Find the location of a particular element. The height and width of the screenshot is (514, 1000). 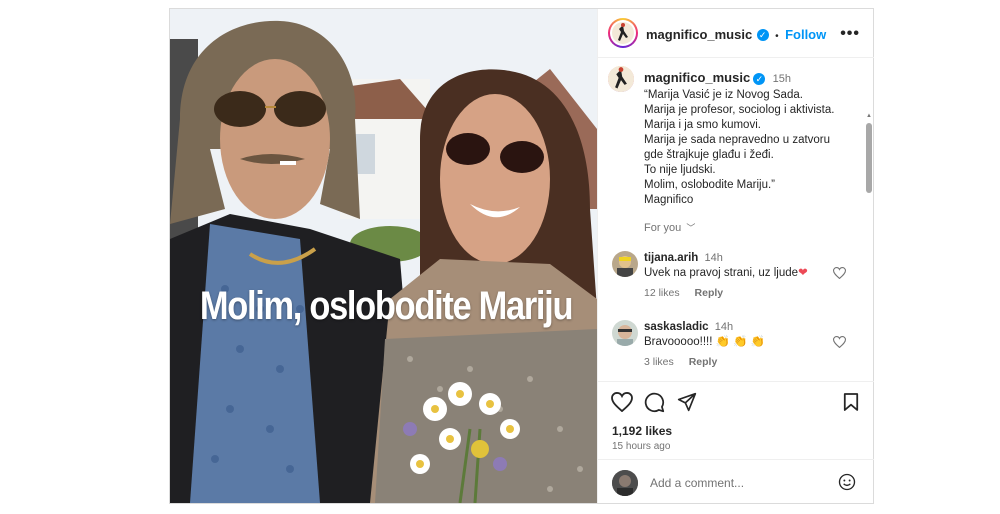

for-you-label: For you is located at coordinates (663, 228).